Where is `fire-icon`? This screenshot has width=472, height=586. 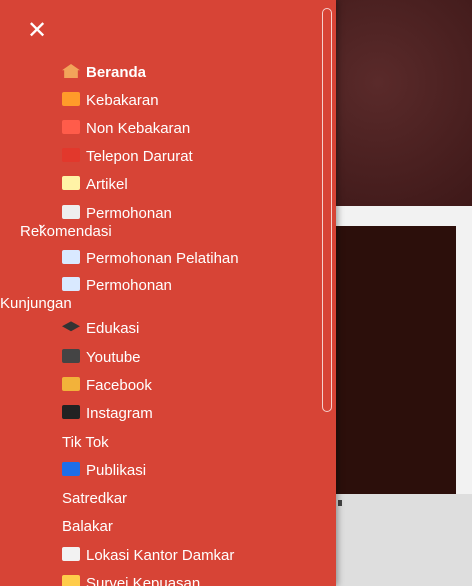
fire-icon is located at coordinates (71, 99).